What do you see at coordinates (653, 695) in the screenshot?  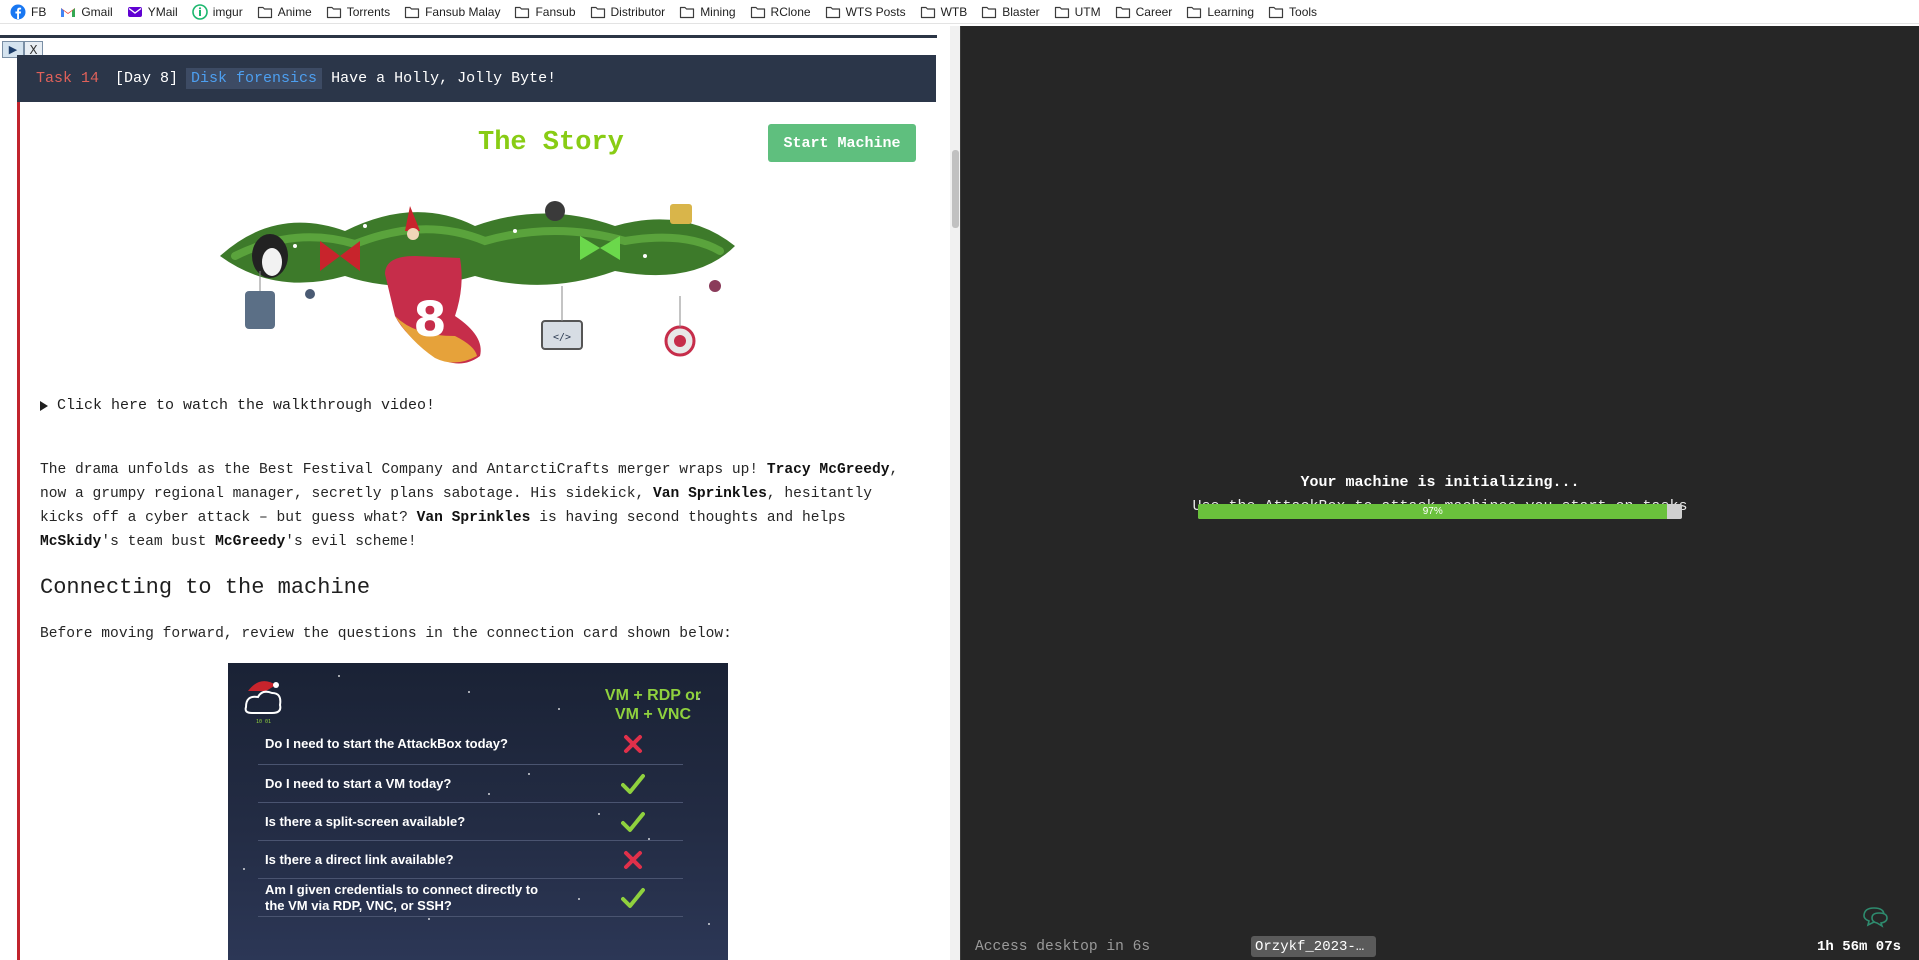 I see `card-header-line: VM + RDP or` at bounding box center [653, 695].